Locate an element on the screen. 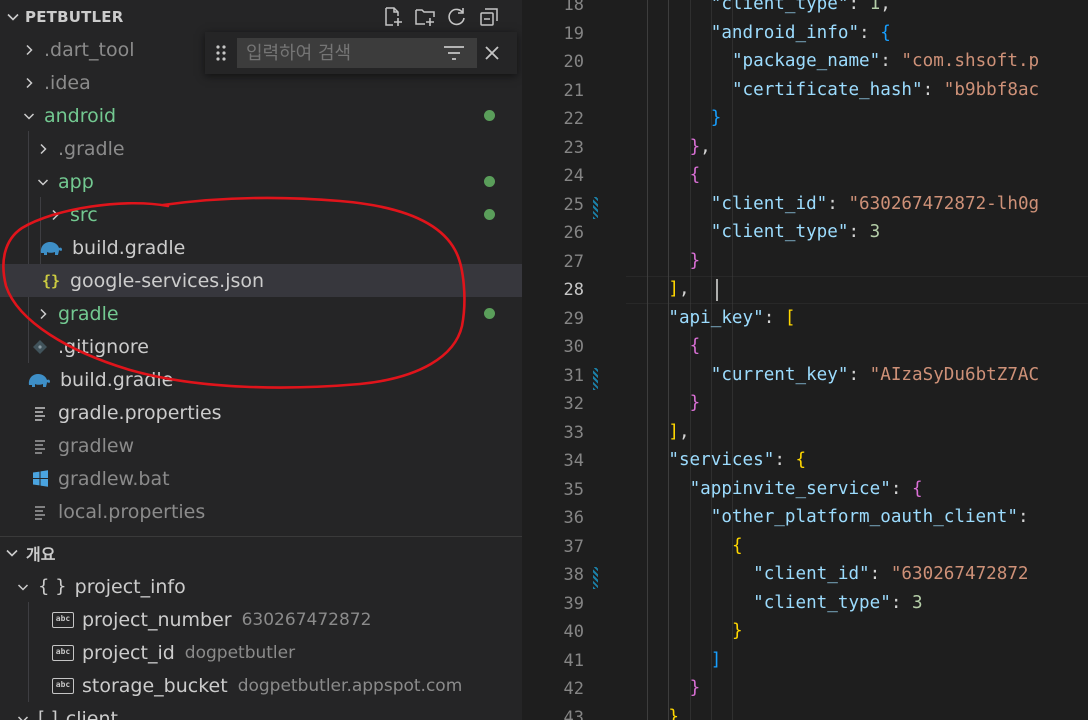 The height and width of the screenshot is (720, 1088). line-number: 37 is located at coordinates (573, 546).